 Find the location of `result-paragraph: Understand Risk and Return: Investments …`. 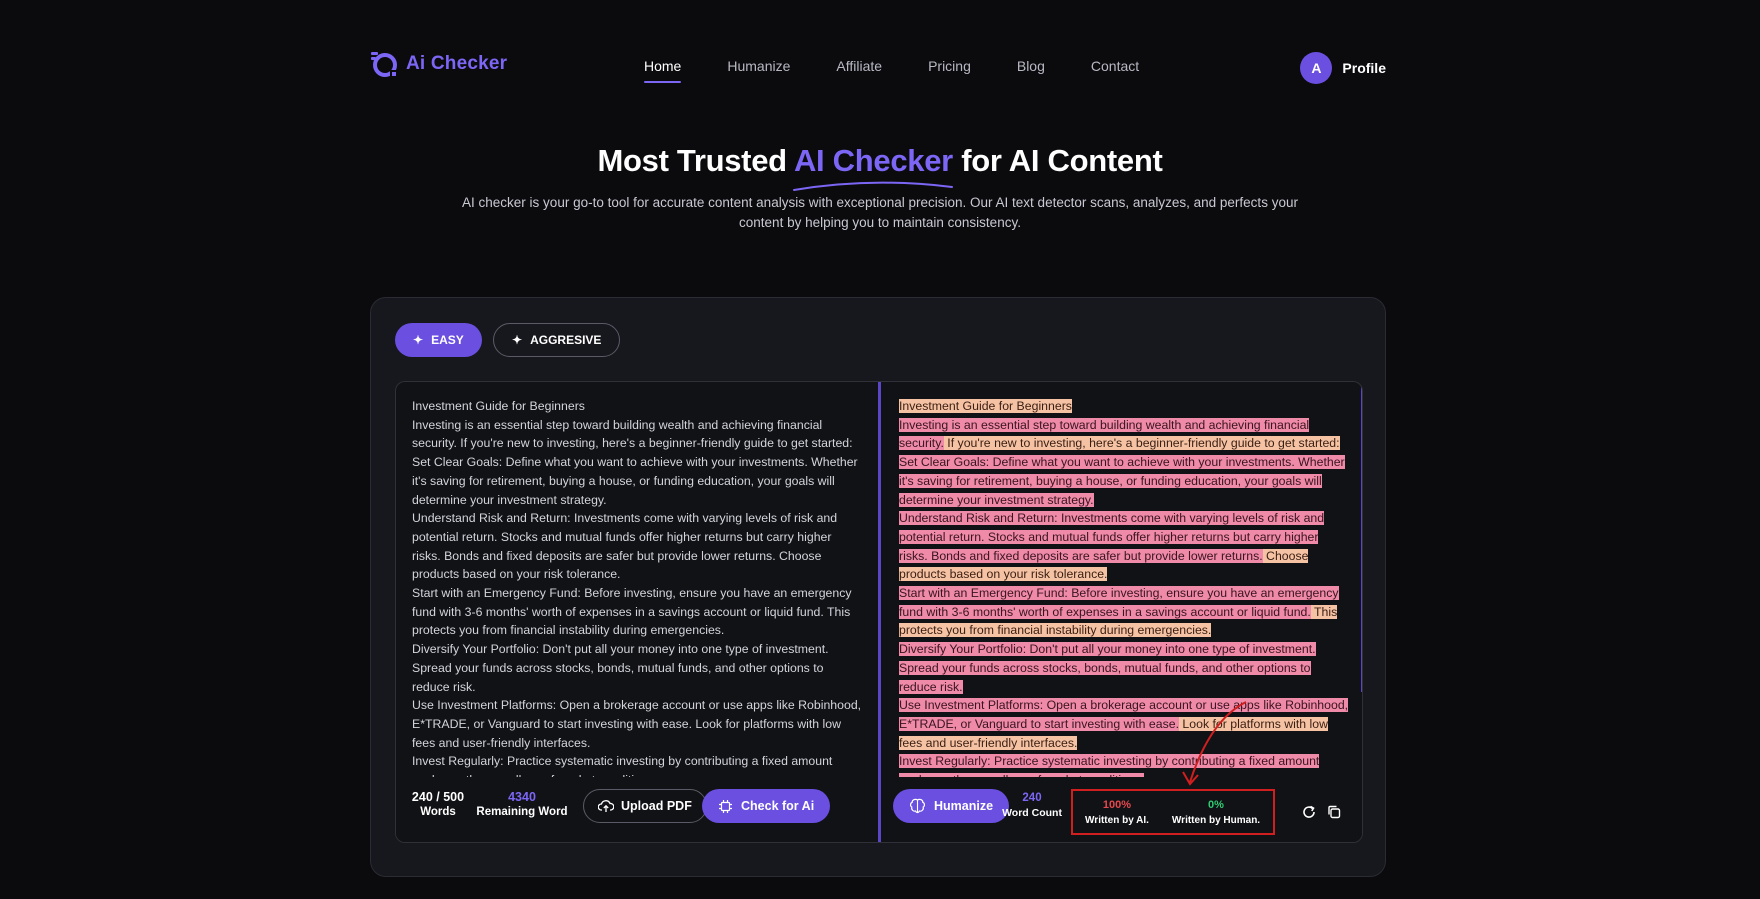

result-paragraph: Understand Risk and Return: Investments … is located at coordinates (1124, 546).